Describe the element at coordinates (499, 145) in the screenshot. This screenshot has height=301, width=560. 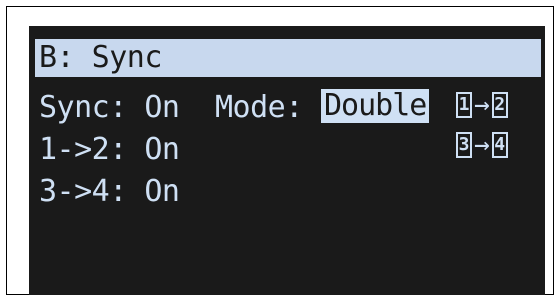
I see `target-4-box: 4` at that location.